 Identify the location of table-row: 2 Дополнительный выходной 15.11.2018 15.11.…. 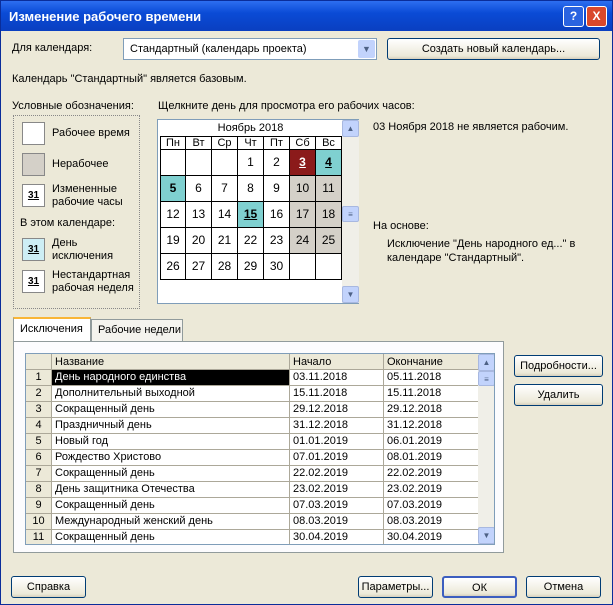
(253, 394).